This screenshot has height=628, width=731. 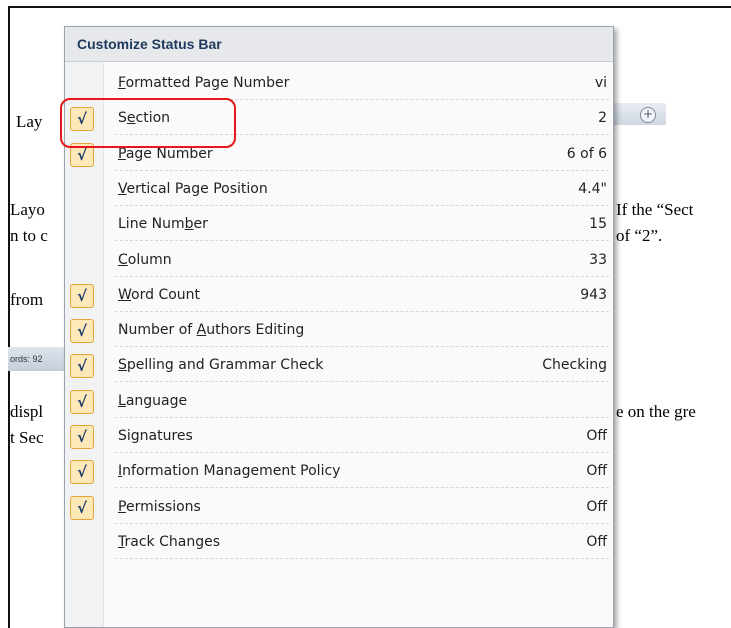 What do you see at coordinates (648, 115) in the screenshot?
I see `zoom-in-icon: +` at bounding box center [648, 115].